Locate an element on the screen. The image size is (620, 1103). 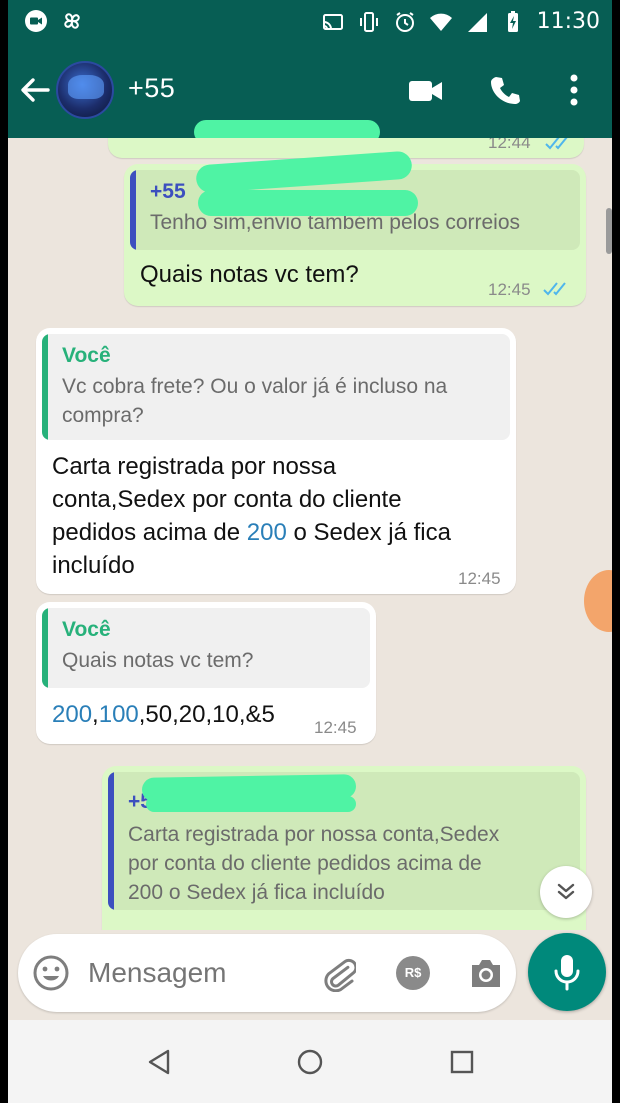
mic-icon is located at coordinates (567, 973).